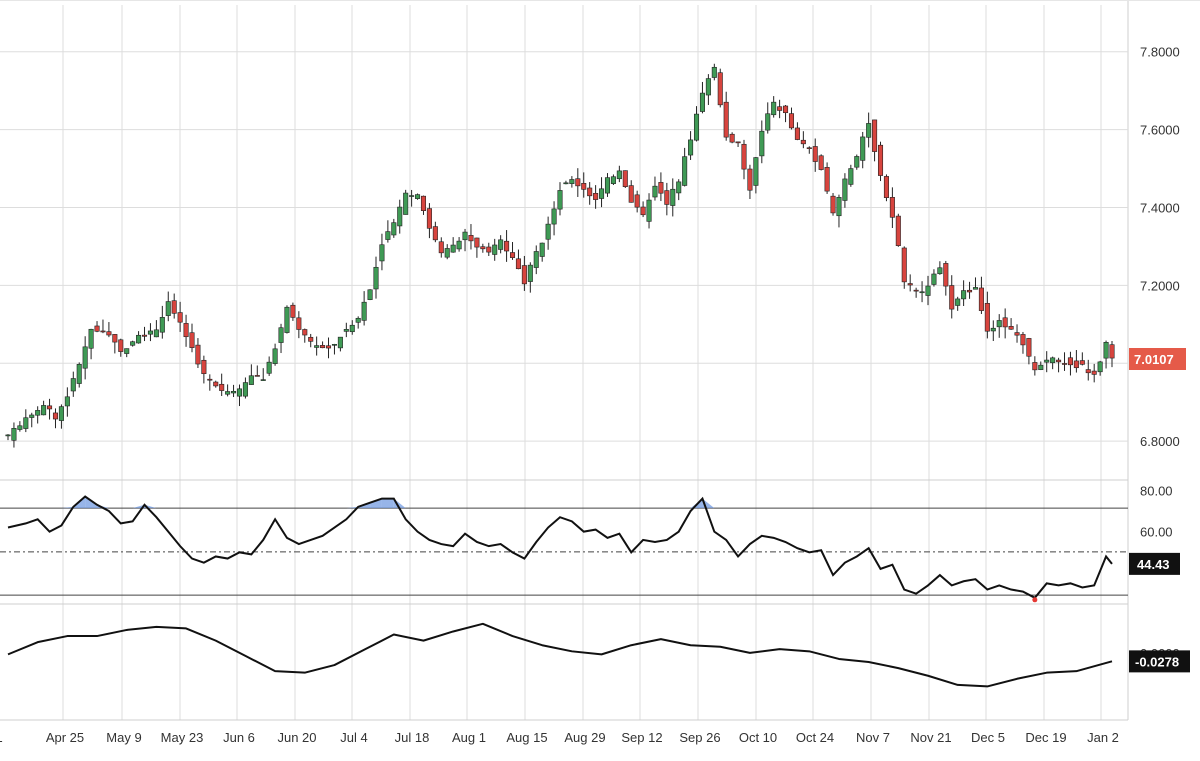 This screenshot has height=761, width=1200. I want to click on x-tick-label: Dec 5, so click(988, 737).